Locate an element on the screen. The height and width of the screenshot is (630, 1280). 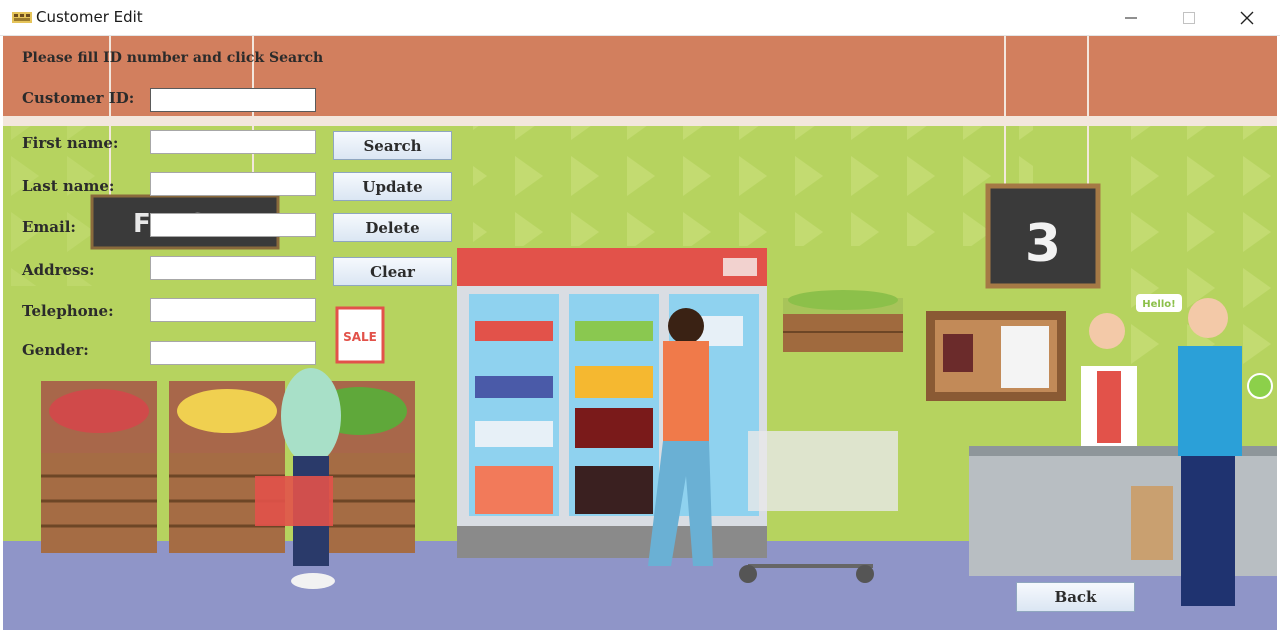
address-field is located at coordinates (233, 268).